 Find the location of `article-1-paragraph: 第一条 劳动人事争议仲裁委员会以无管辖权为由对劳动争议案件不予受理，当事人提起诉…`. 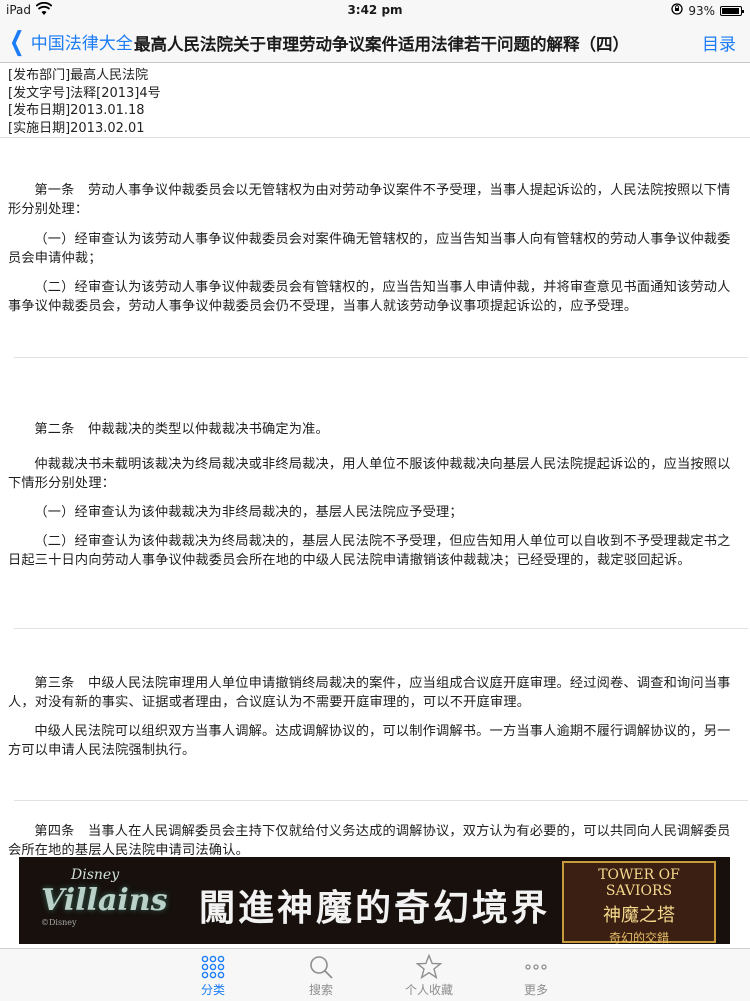

article-1-paragraph: 第一条 劳动人事争议仲裁委员会以无管辖权为由对劳动争议案件不予受理，当事人提起诉… is located at coordinates (369, 200).